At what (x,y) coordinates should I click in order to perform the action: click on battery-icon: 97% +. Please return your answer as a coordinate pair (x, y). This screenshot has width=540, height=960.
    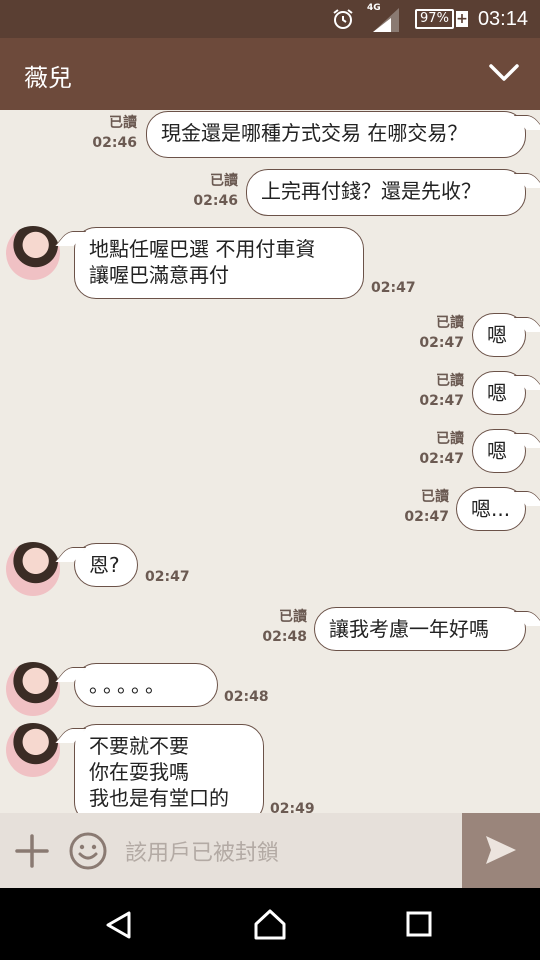
    Looking at the image, I should click on (441, 19).